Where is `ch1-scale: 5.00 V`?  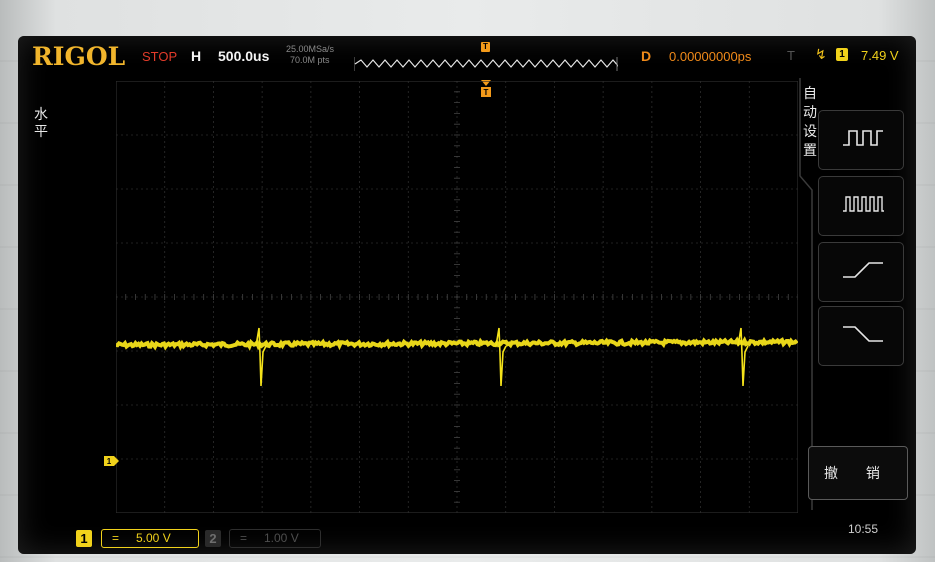 ch1-scale: 5.00 V is located at coordinates (153, 538).